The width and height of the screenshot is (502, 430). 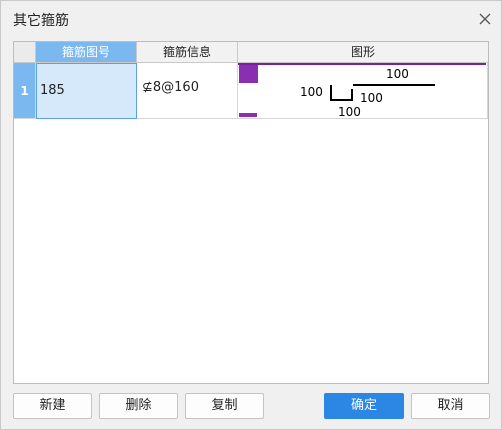 What do you see at coordinates (341, 93) in the screenshot?
I see `stirrup-hook` at bounding box center [341, 93].